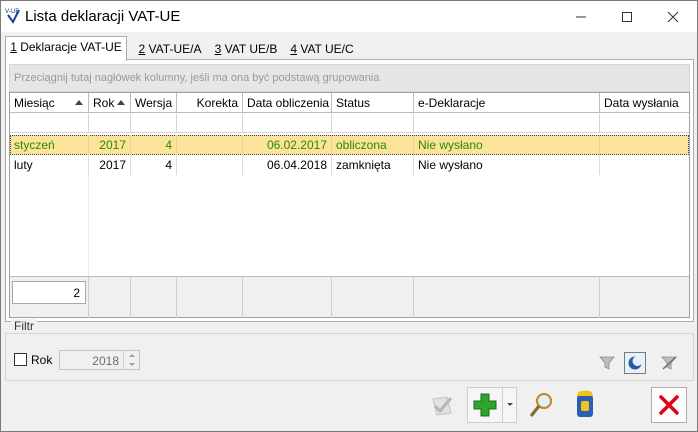 The image size is (698, 432). I want to click on checkmark-icon, so click(442, 406).